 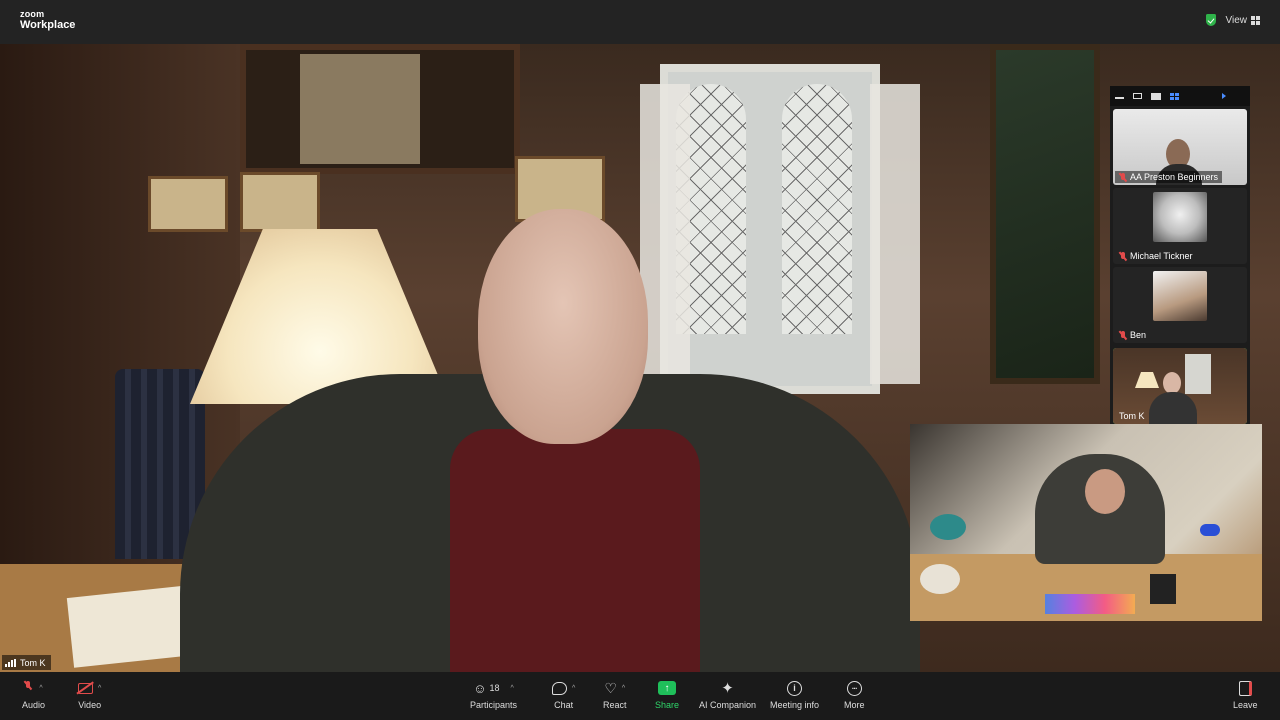 I want to click on react-button: ♡ ^ React, so click(x=615, y=698).